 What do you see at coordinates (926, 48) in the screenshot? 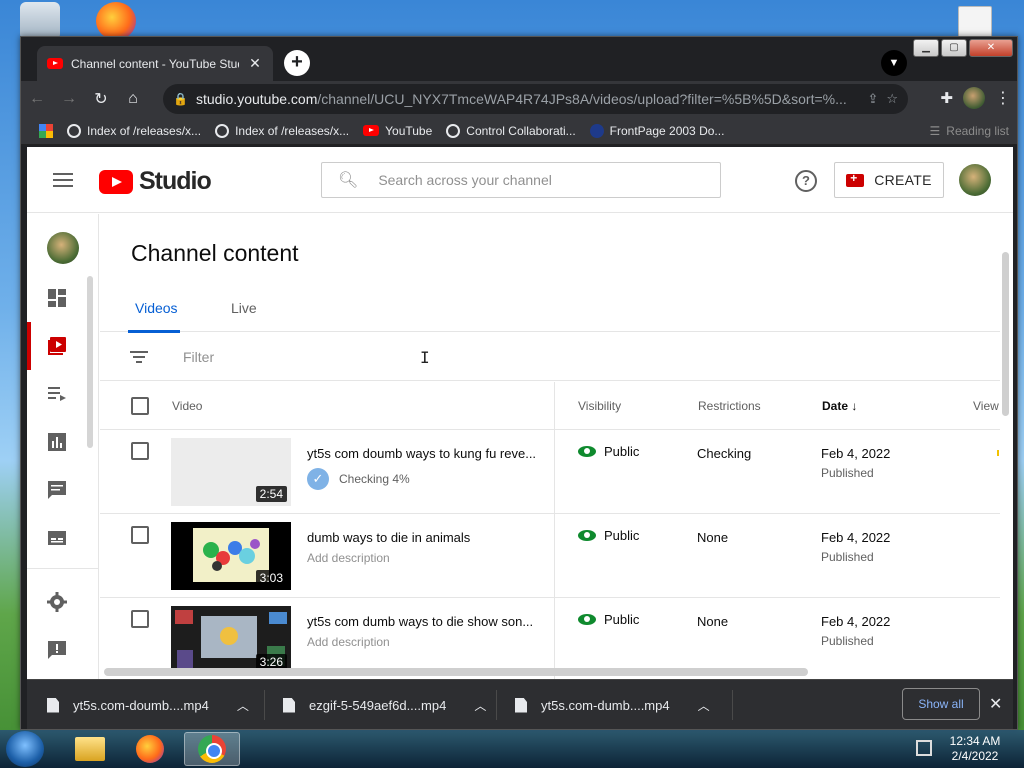
I see `minimize-button: ▁` at bounding box center [926, 48].